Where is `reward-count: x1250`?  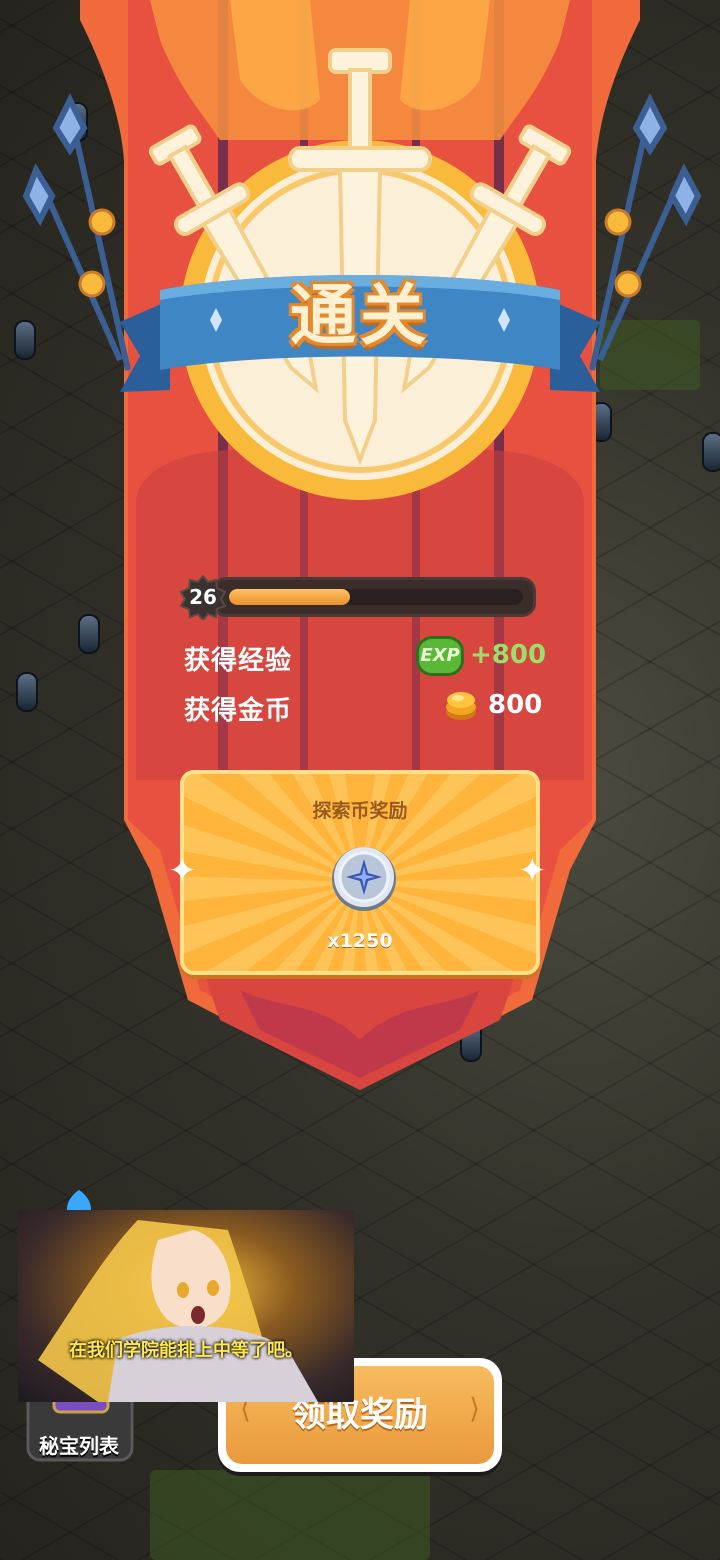 reward-count: x1250 is located at coordinates (360, 941).